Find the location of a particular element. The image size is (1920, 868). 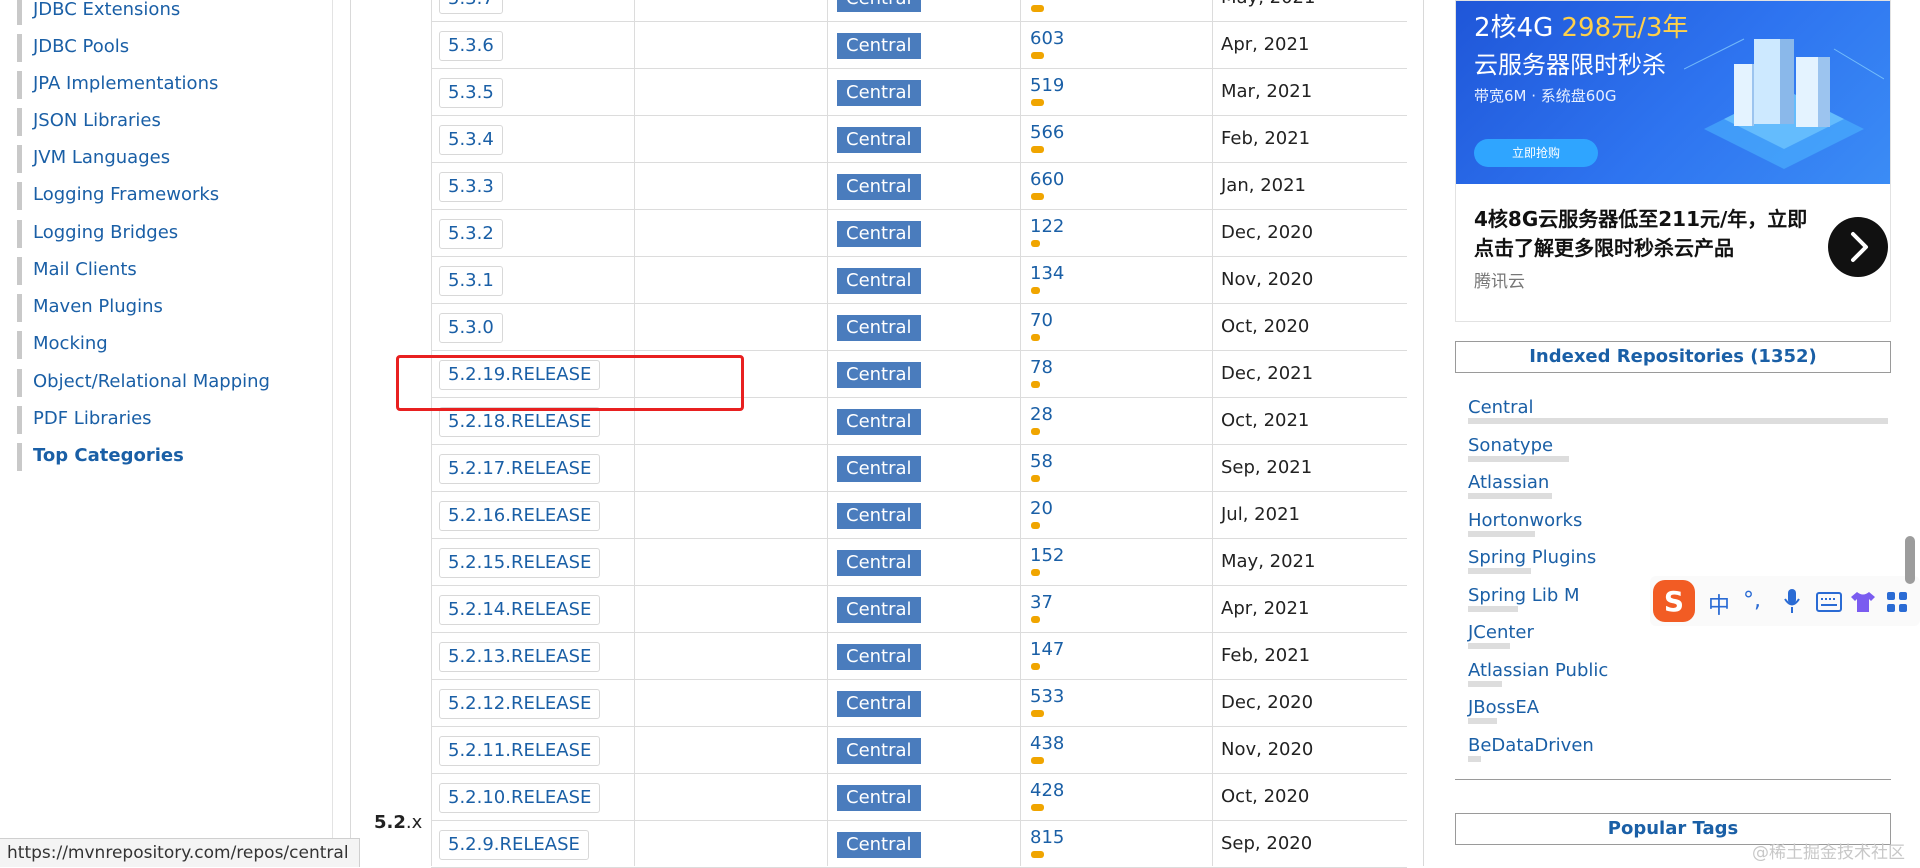

usages-link: 37 is located at coordinates (1041, 603).